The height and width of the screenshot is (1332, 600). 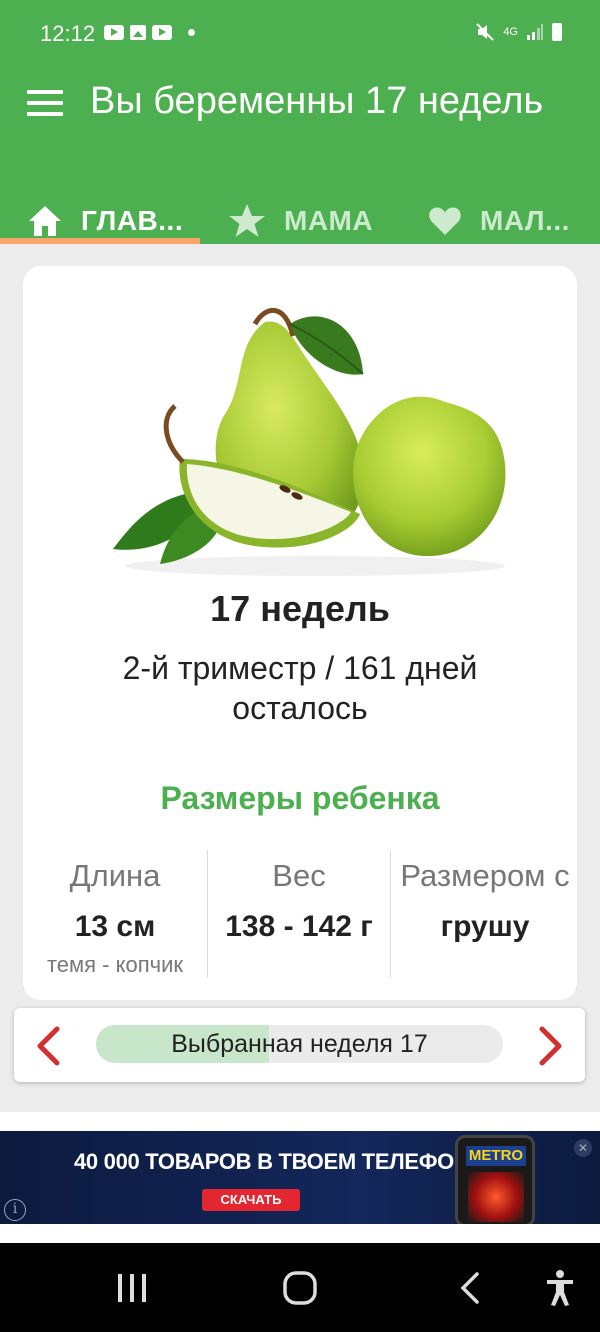 What do you see at coordinates (68, 33) in the screenshot?
I see `status-time: 12:12` at bounding box center [68, 33].